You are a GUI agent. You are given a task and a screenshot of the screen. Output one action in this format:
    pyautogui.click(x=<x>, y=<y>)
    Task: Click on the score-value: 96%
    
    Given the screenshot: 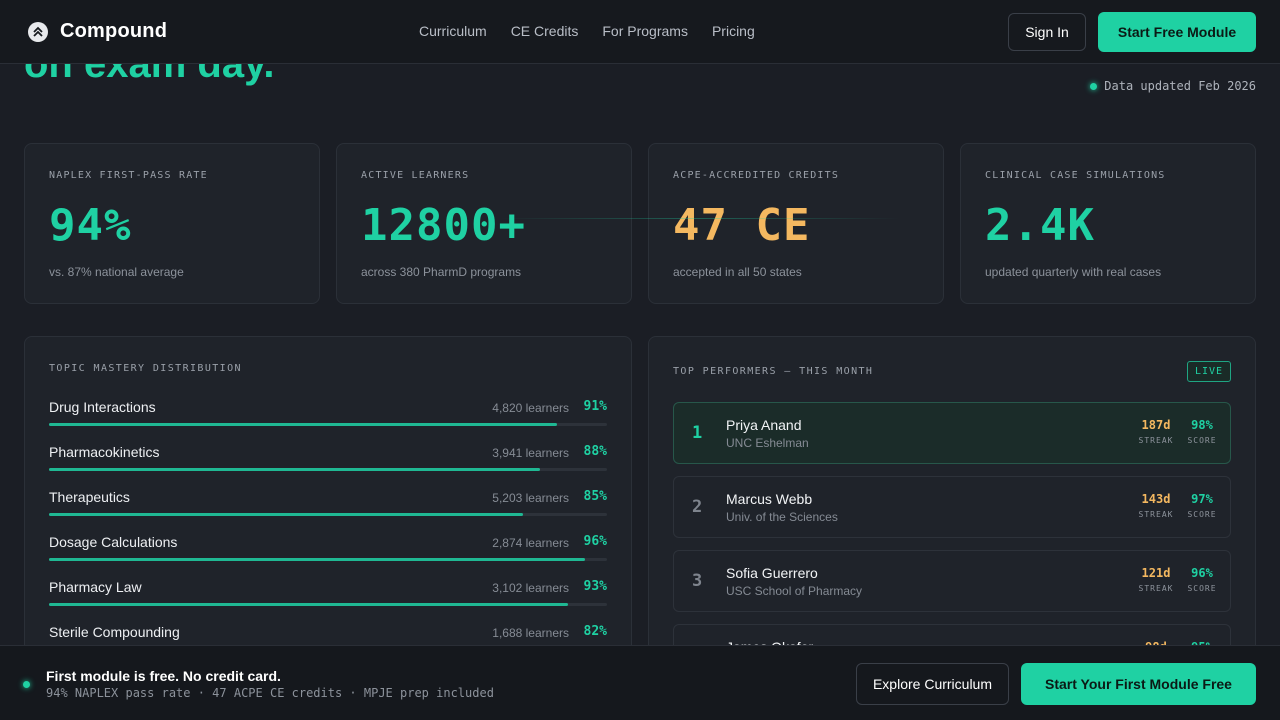 What is the action you would take?
    pyautogui.click(x=1202, y=573)
    